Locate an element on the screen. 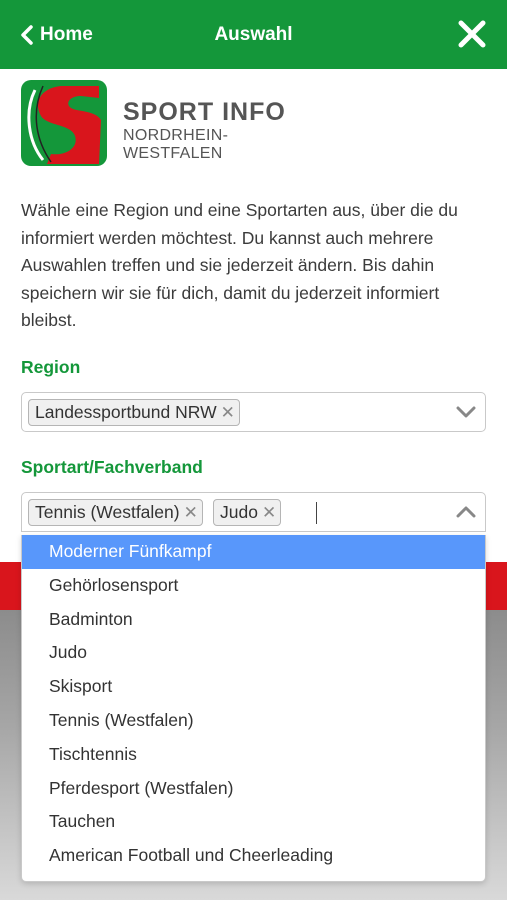 Image resolution: width=507 pixels, height=900 pixels. sport-tag: Tennis (Westfalen) ✕ is located at coordinates (115, 512).